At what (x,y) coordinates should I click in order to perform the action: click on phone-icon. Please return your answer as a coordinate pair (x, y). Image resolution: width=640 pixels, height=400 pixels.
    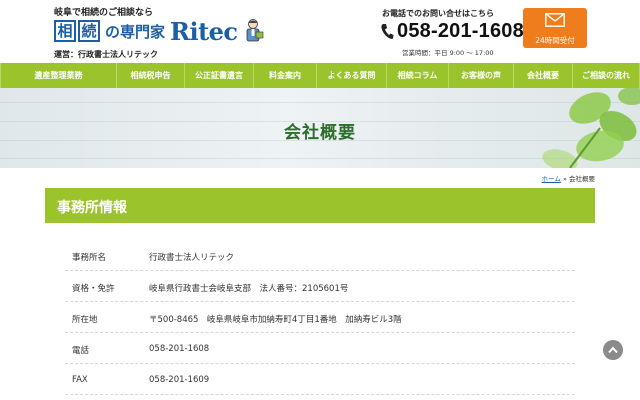
    Looking at the image, I should click on (387, 31).